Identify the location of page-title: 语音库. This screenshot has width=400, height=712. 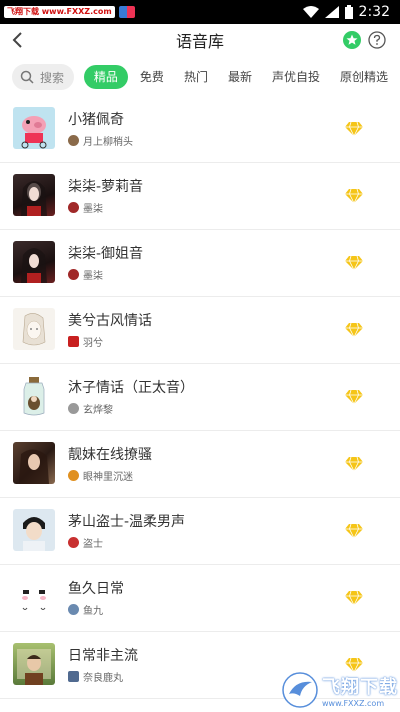
(199, 41).